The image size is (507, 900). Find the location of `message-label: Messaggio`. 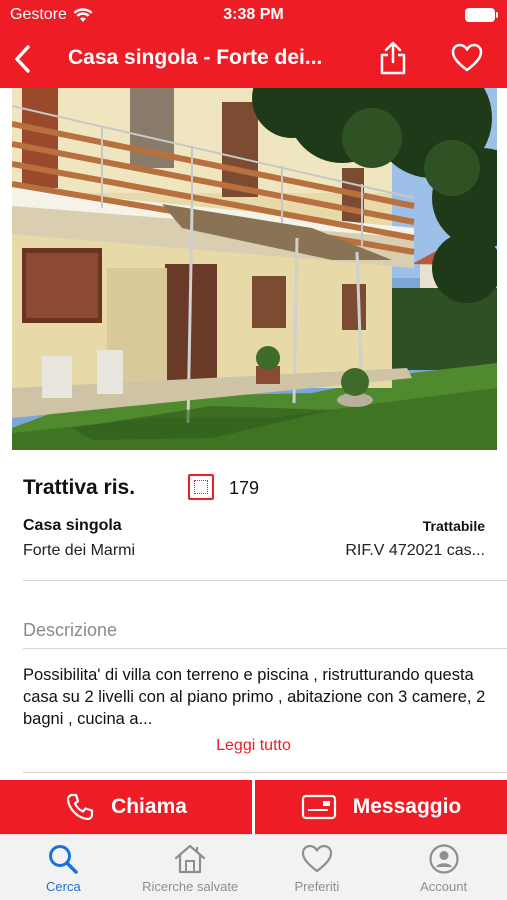

message-label: Messaggio is located at coordinates (407, 806).